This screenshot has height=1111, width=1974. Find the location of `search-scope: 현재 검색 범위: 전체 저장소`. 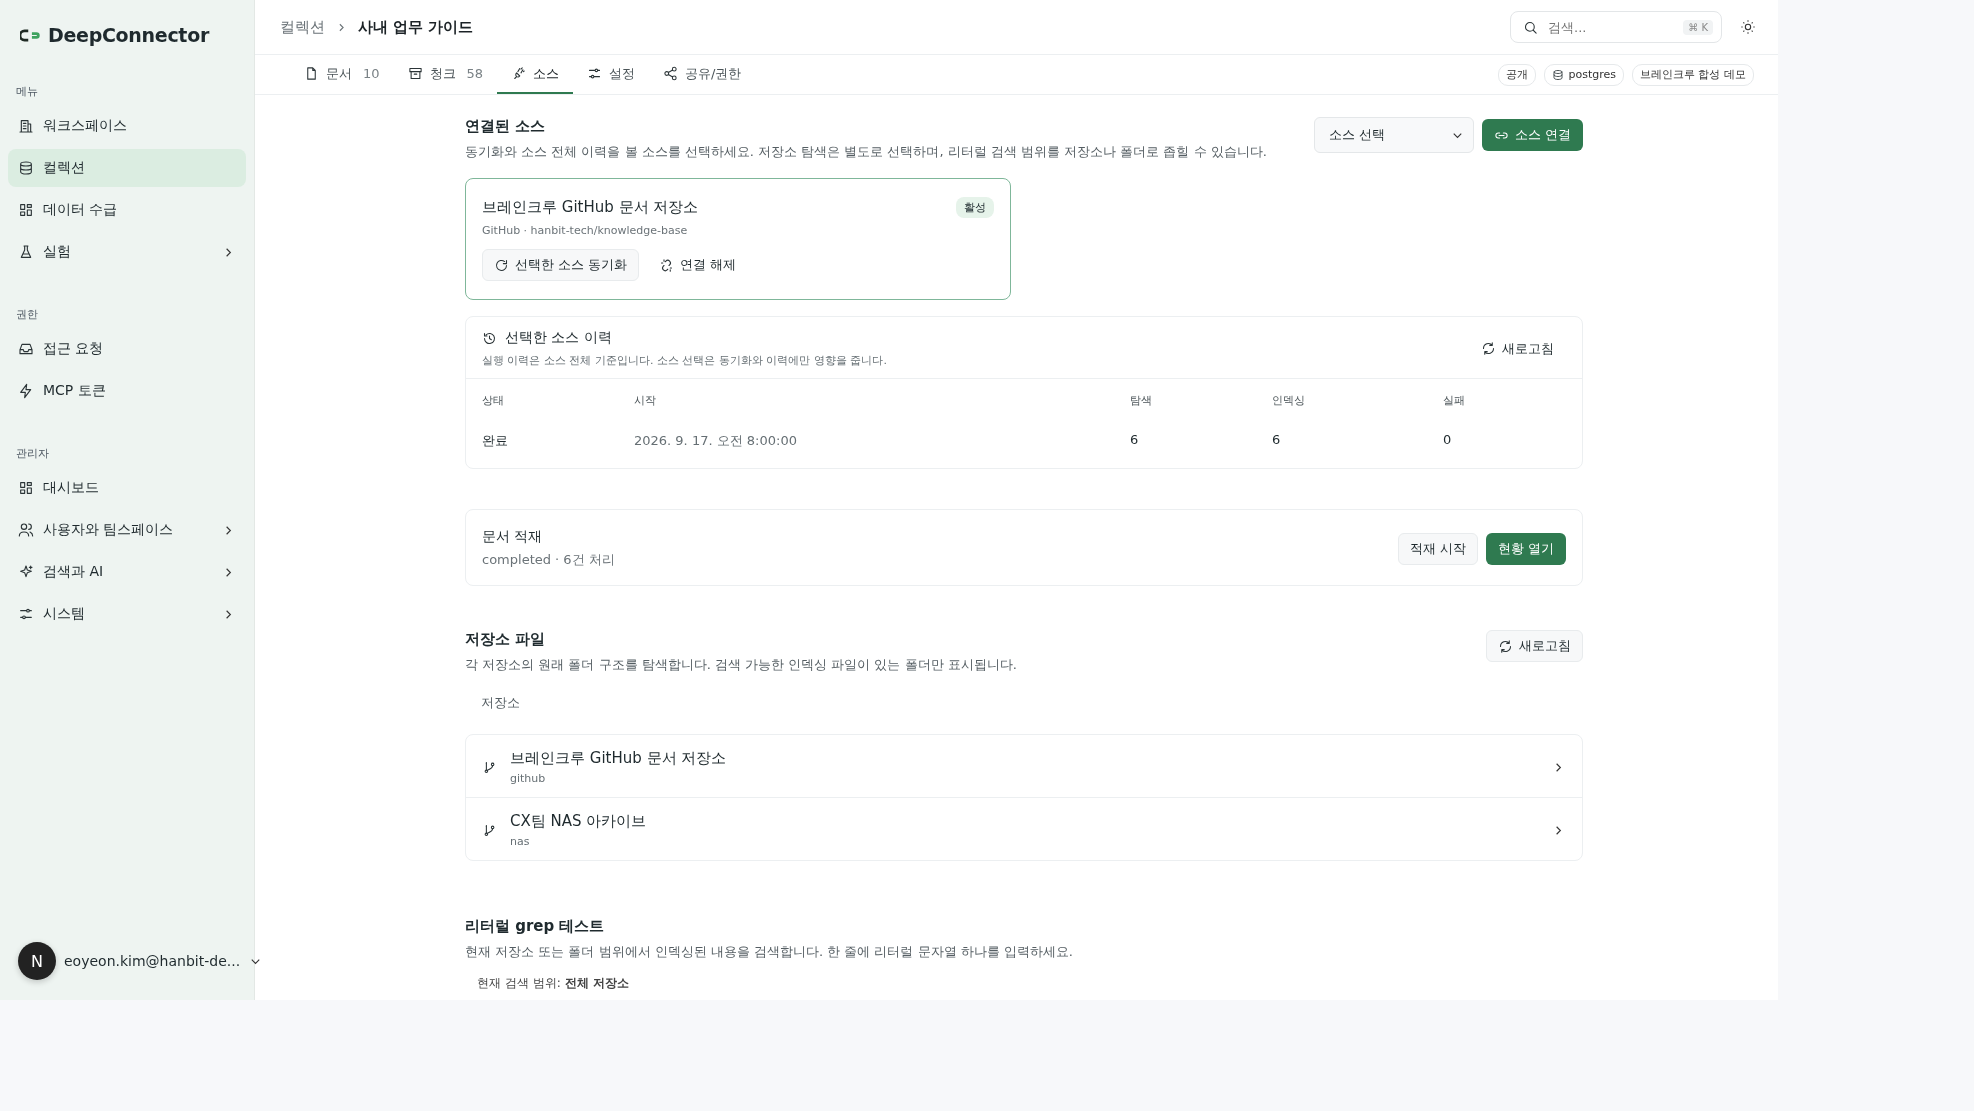

search-scope: 현재 검색 범위: 전체 저장소 is located at coordinates (553, 983).